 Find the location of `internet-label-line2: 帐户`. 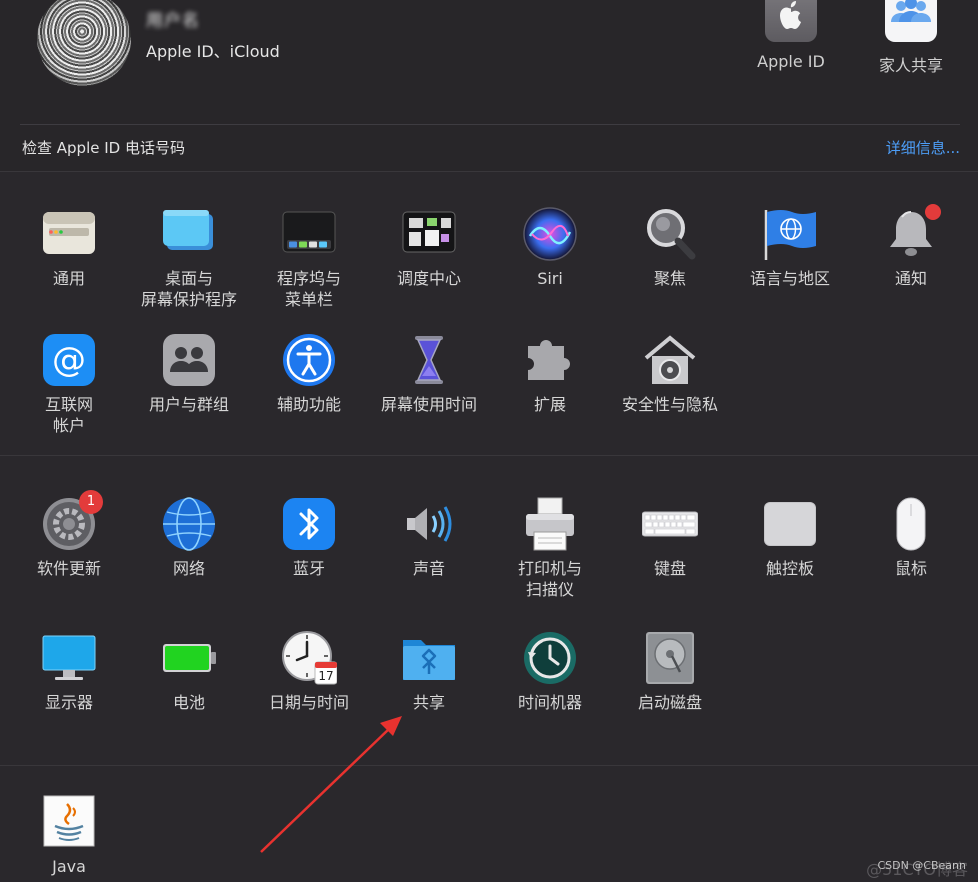

internet-label-line2: 帐户 is located at coordinates (68, 425).